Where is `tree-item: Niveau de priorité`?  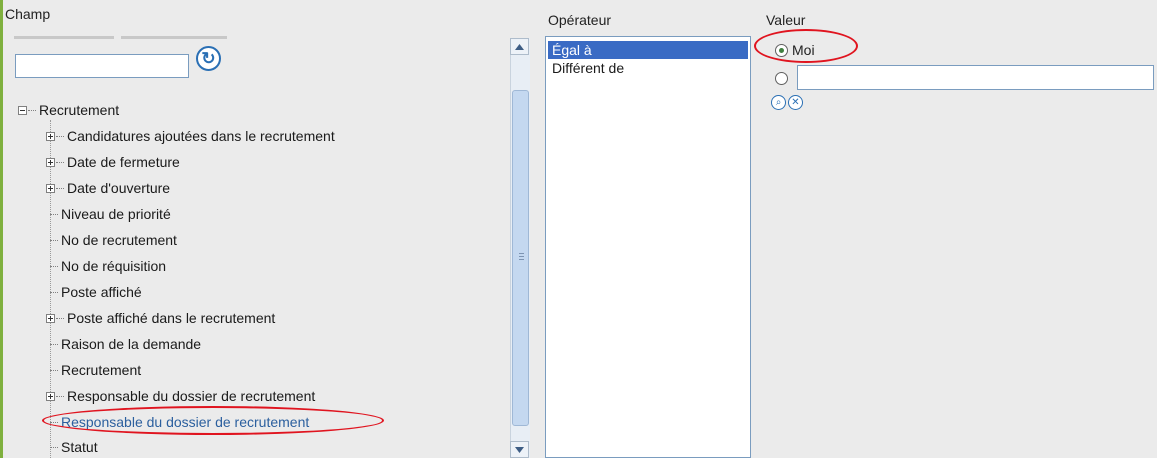
tree-item: Niveau de priorité is located at coordinates (110, 214).